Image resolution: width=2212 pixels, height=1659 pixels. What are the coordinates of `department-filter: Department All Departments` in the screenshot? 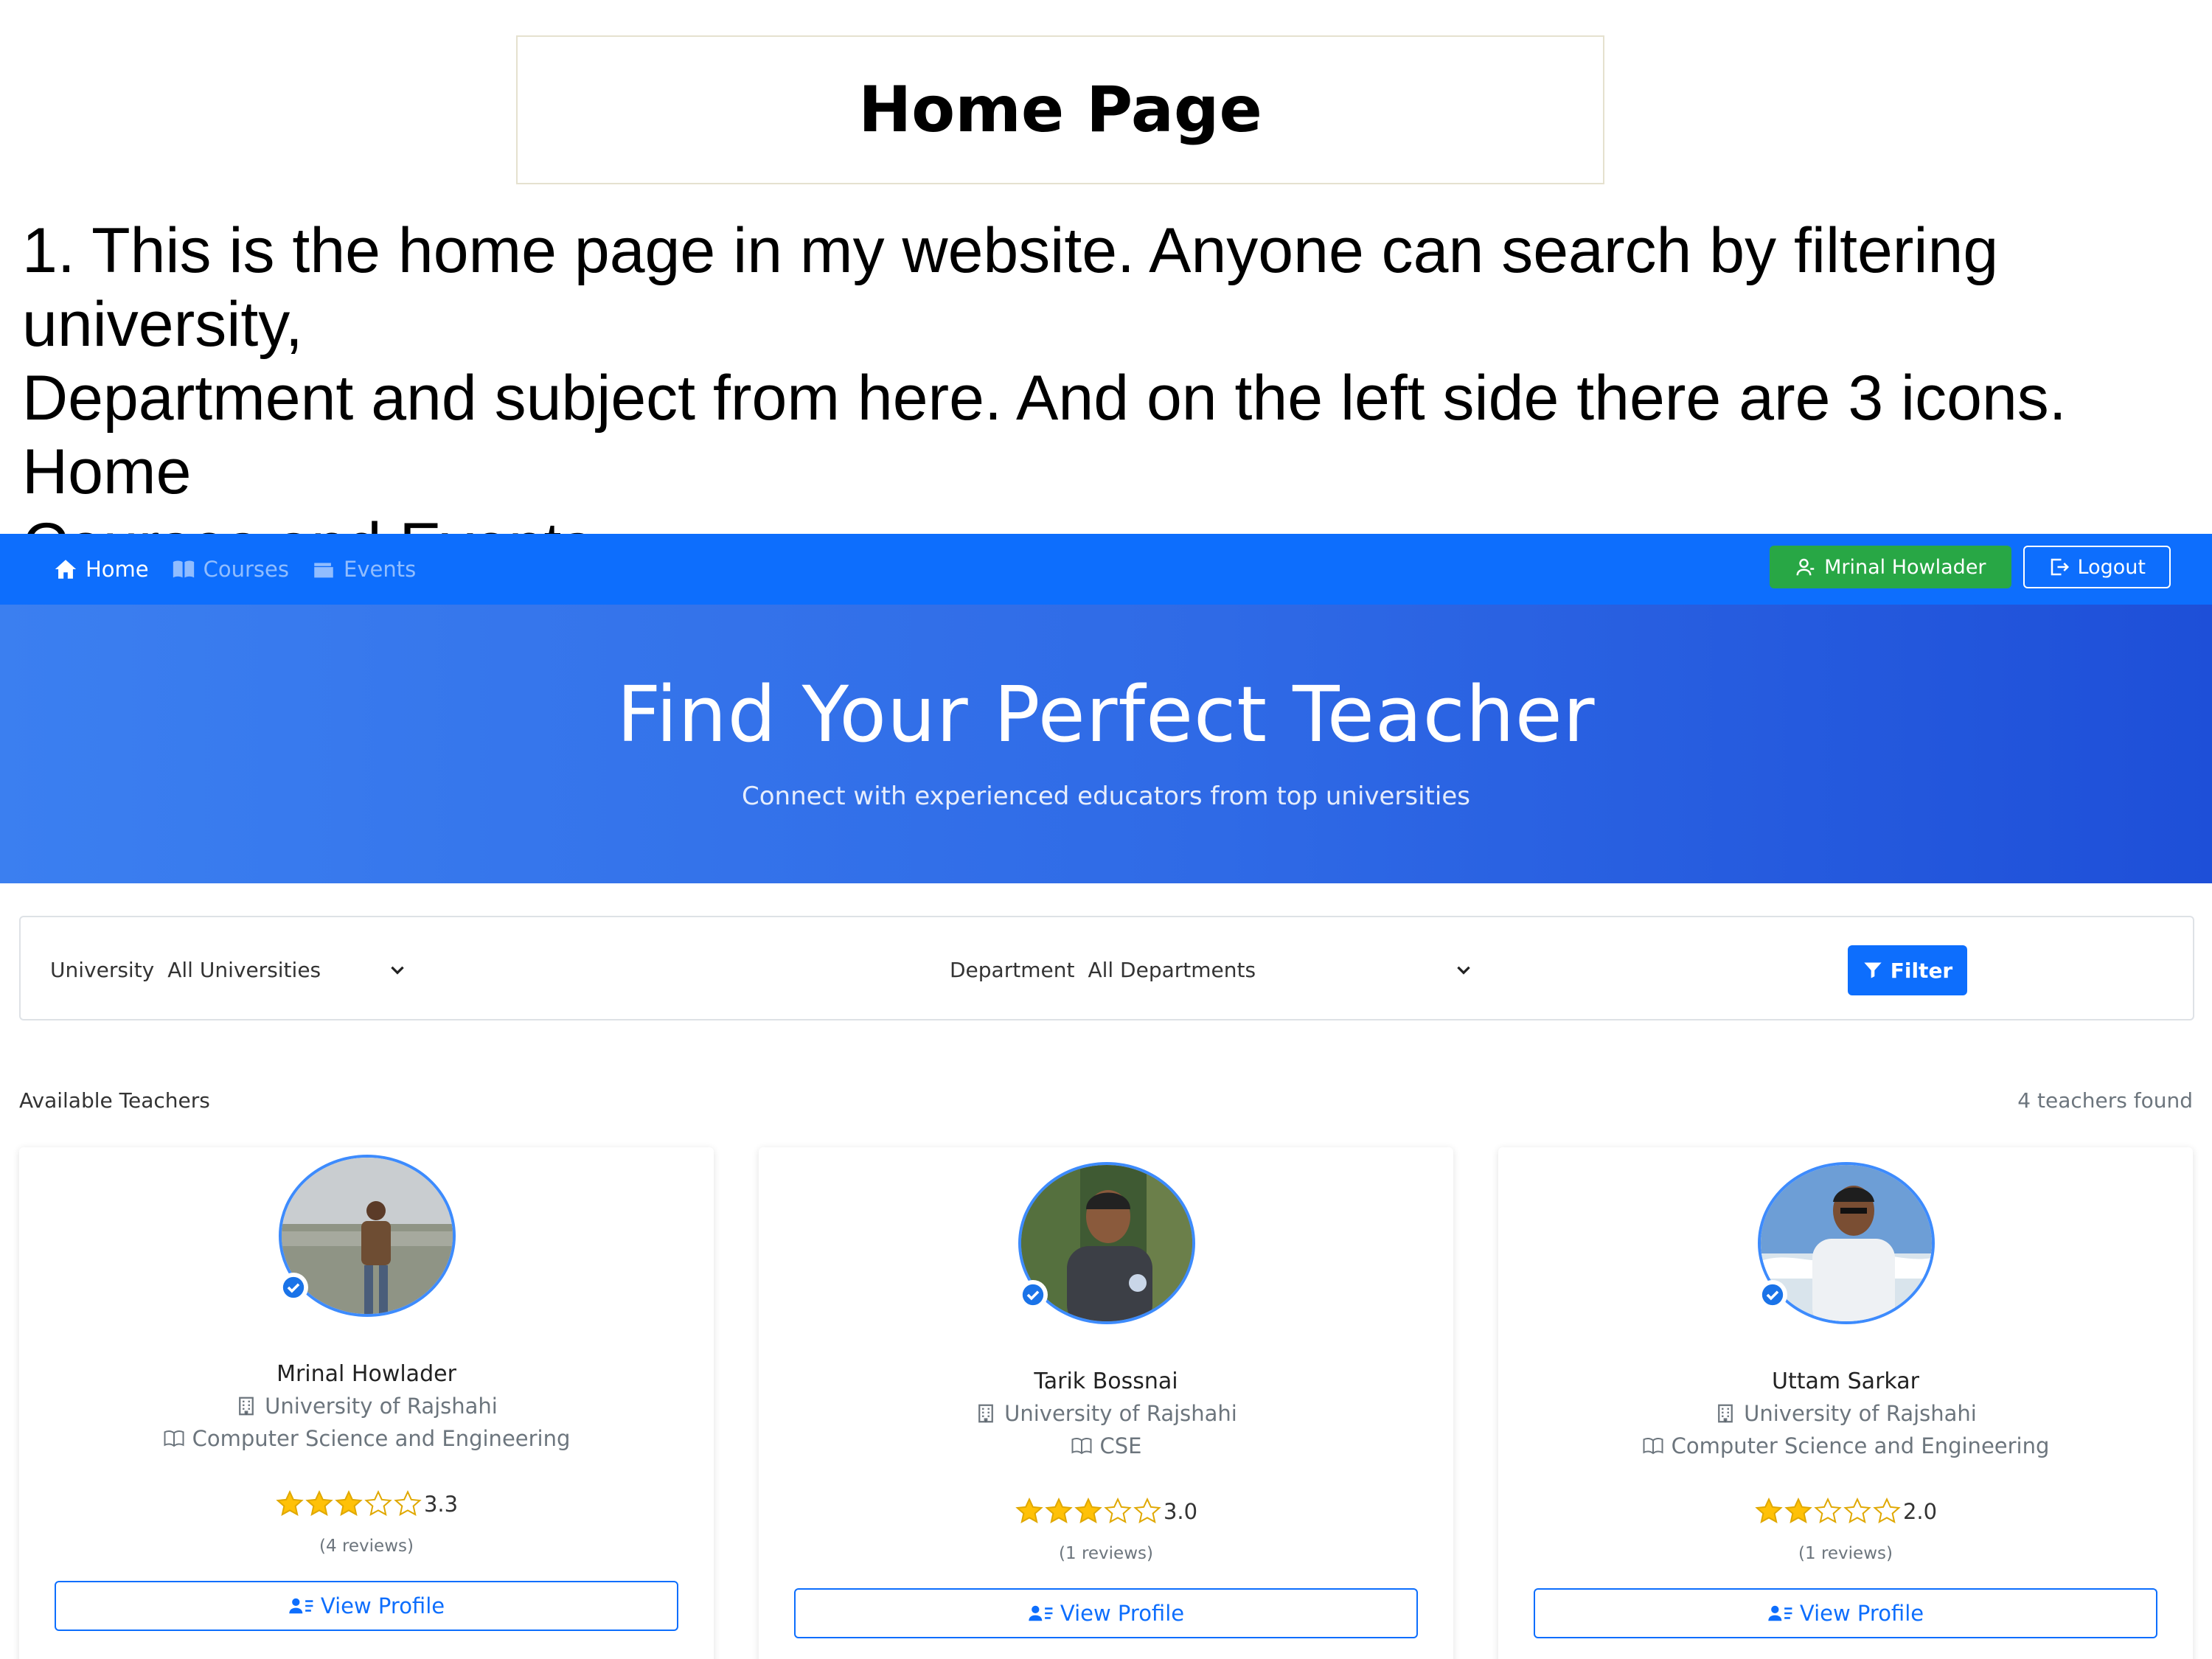 It's located at (1103, 969).